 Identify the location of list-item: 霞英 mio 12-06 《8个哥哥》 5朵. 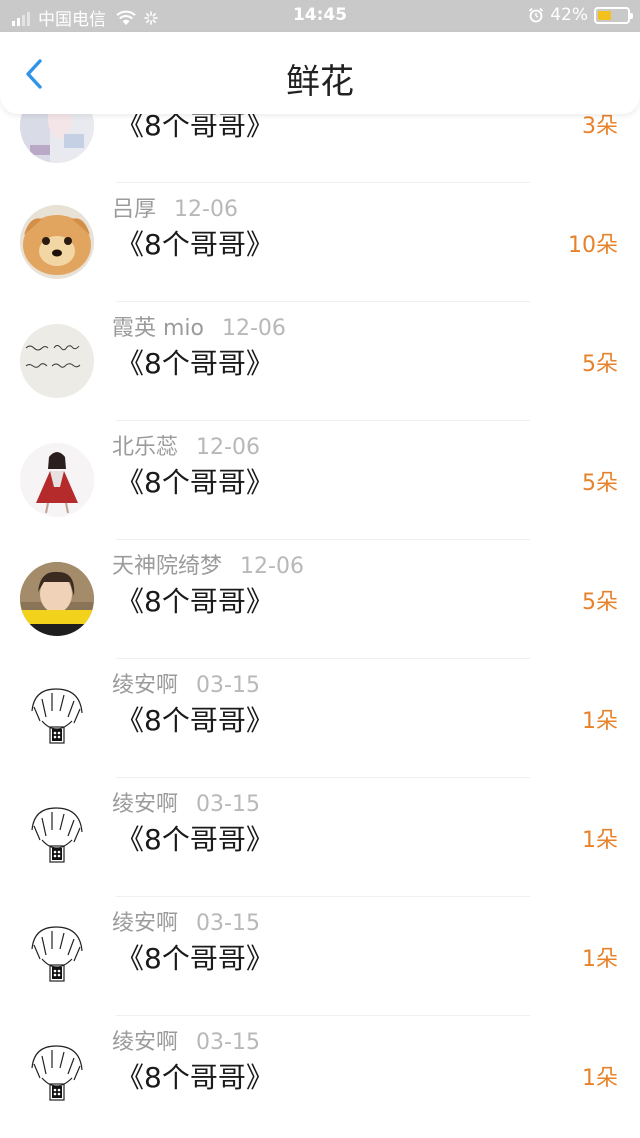
(320, 361).